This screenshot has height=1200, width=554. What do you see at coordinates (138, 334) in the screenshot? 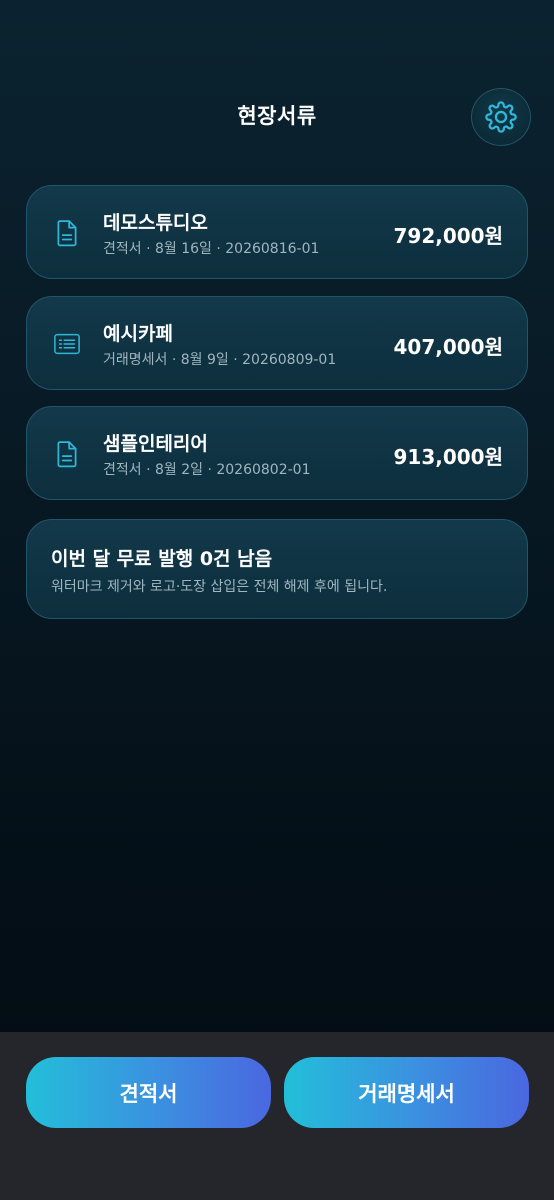
I see `client-name: 예시카페` at bounding box center [138, 334].